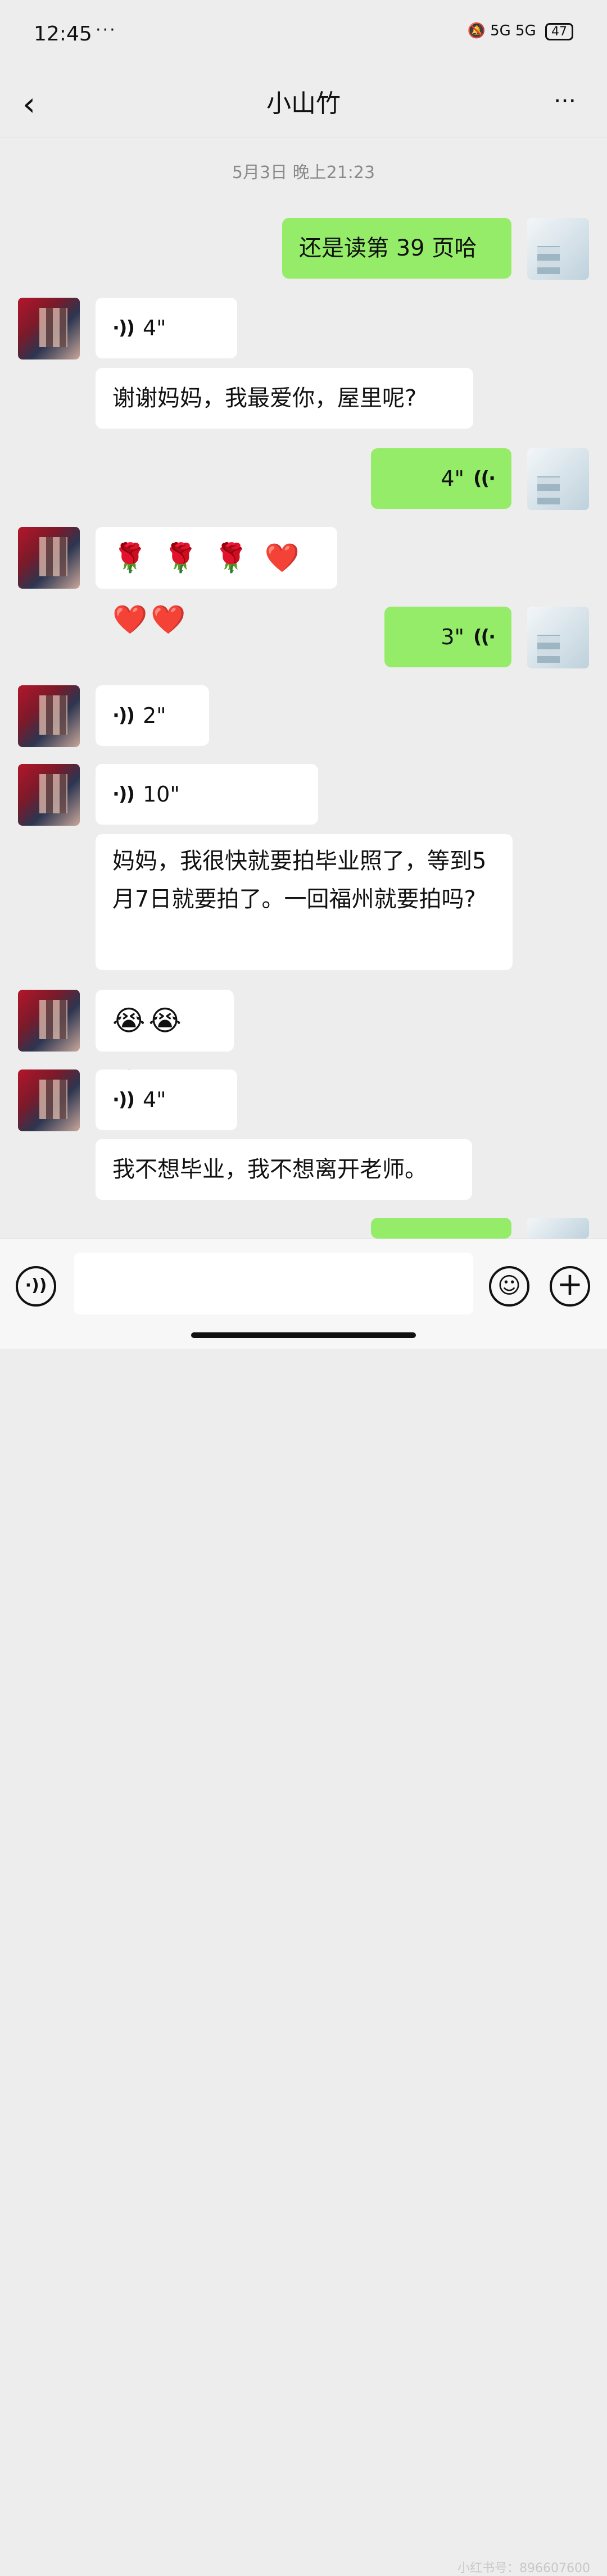 The width and height of the screenshot is (607, 2576). Describe the element at coordinates (303, 36) in the screenshot. I see `status-bar: 12:45 ··· 🔕 5G 5G 47` at that location.